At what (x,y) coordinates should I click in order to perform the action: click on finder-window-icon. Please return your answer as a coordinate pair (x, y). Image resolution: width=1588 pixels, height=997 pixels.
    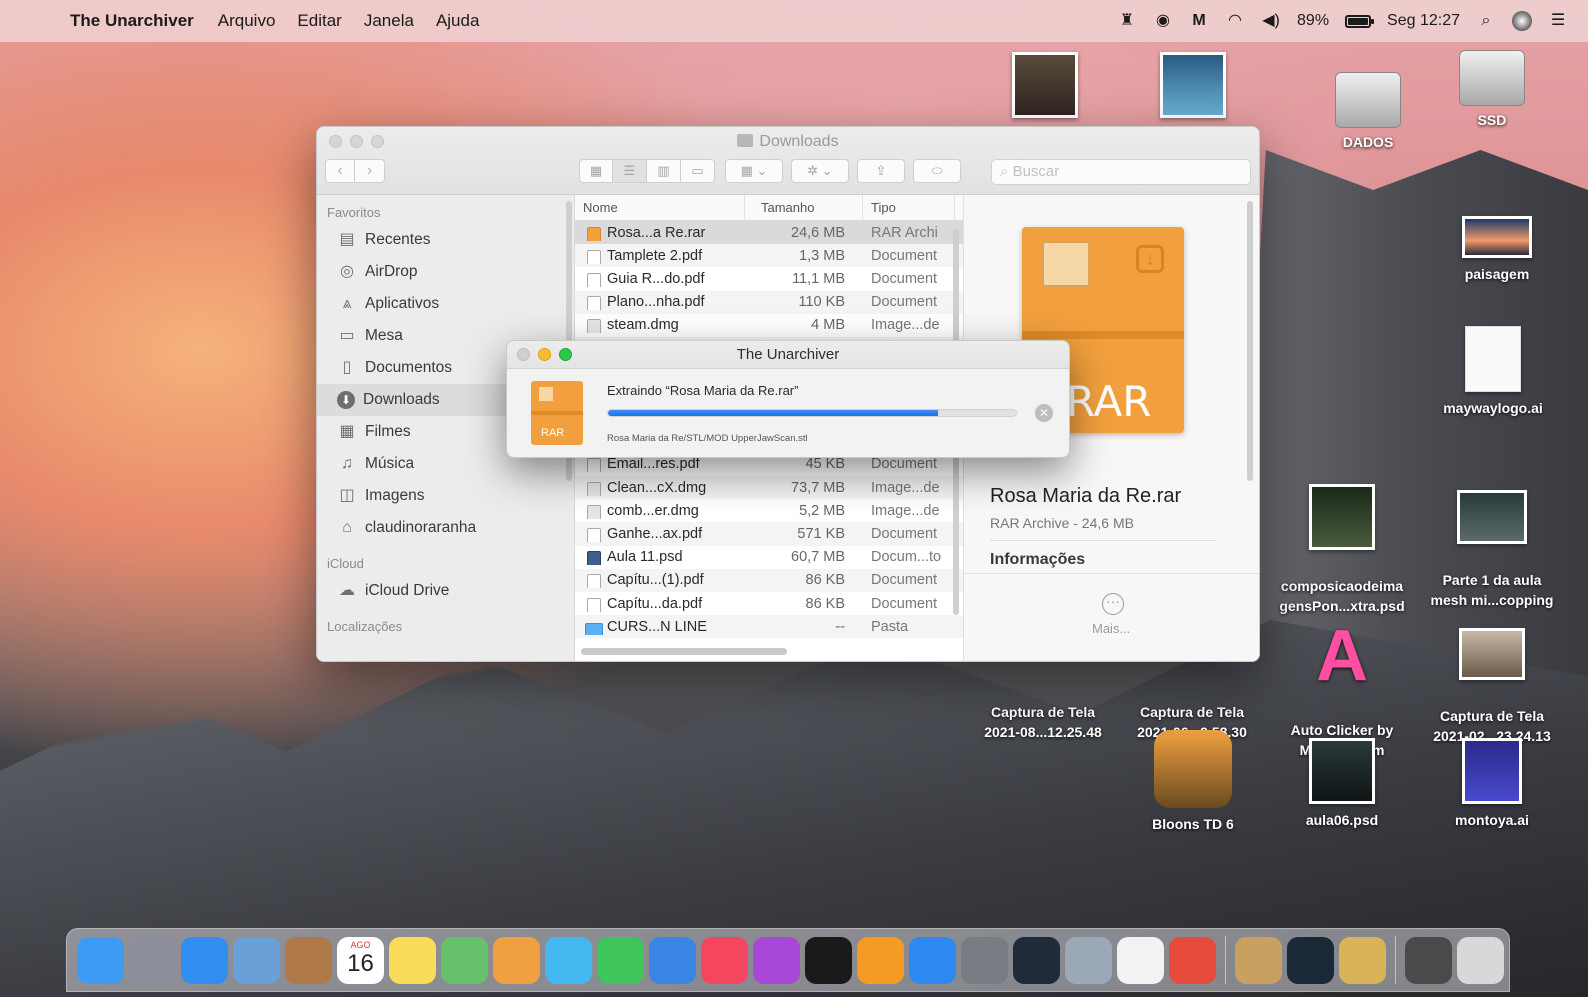
    Looking at the image, I should click on (1428, 960).